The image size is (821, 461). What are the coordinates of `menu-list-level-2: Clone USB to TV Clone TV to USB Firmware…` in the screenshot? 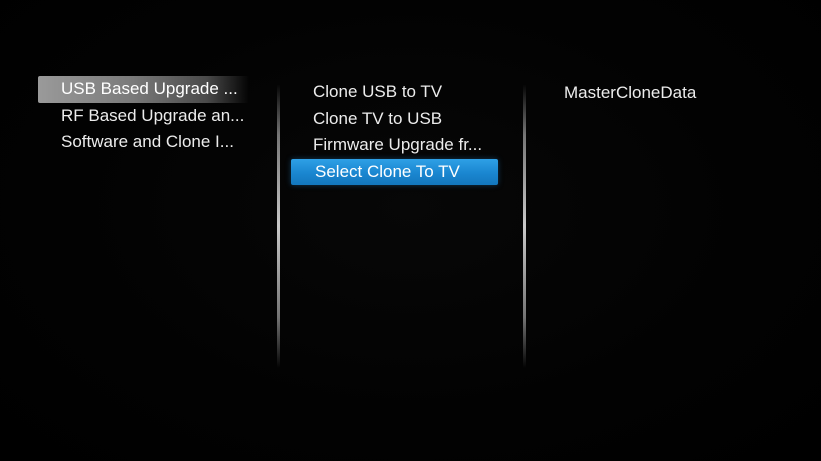 It's located at (394, 132).